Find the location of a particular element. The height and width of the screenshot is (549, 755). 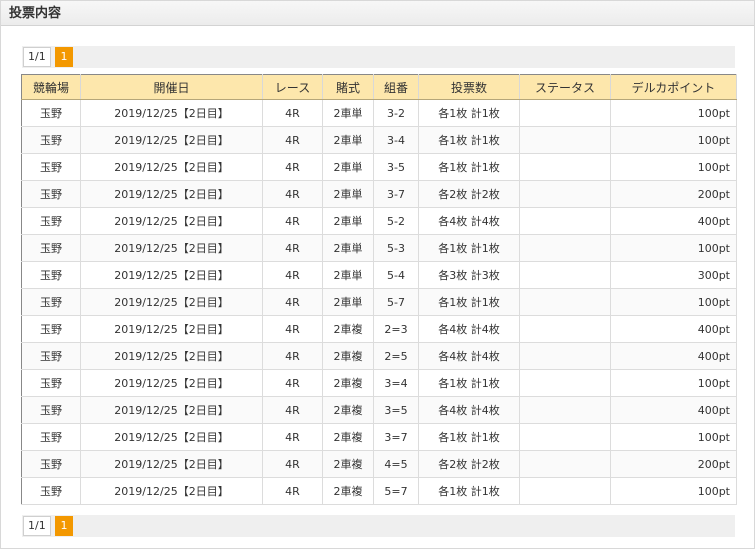

table-row: 玉野 2019/12/25【2日目】 4R 2車複 3=7 各1枚 計1枚 100pt is located at coordinates (379, 437).